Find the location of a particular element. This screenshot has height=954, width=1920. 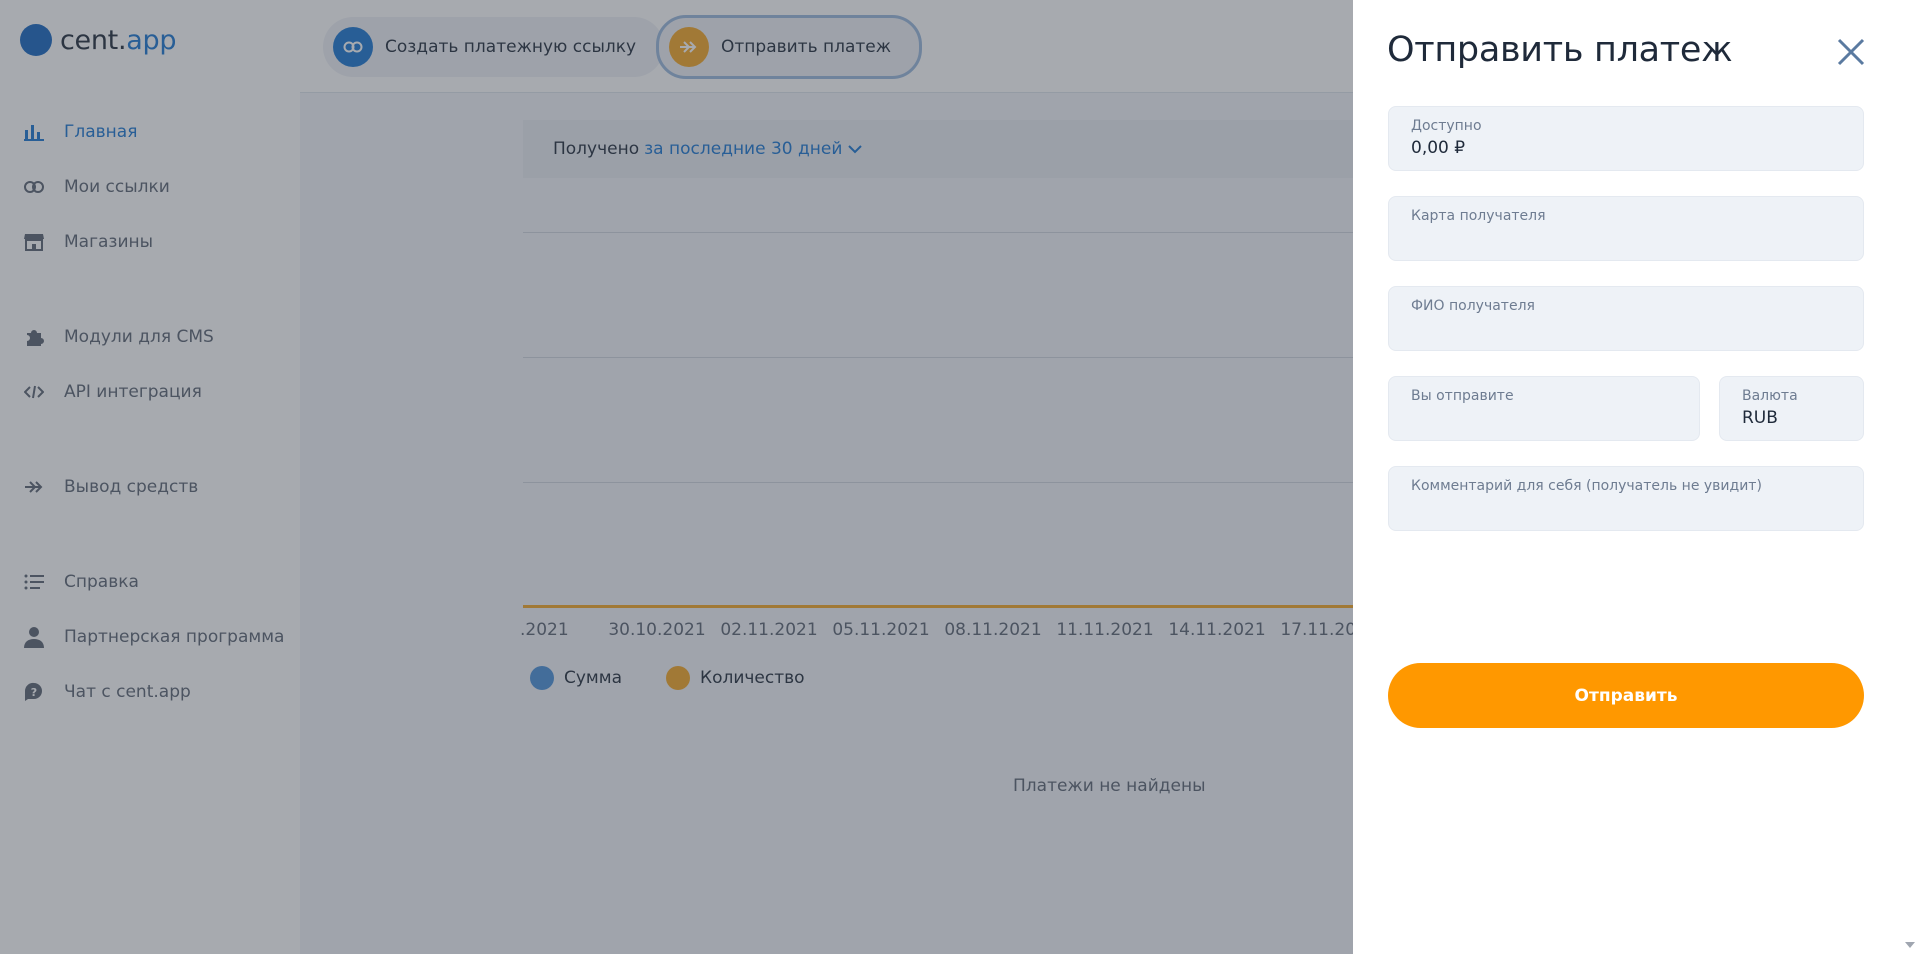

recipient-name-label: ФИО получателя is located at coordinates (1473, 306).